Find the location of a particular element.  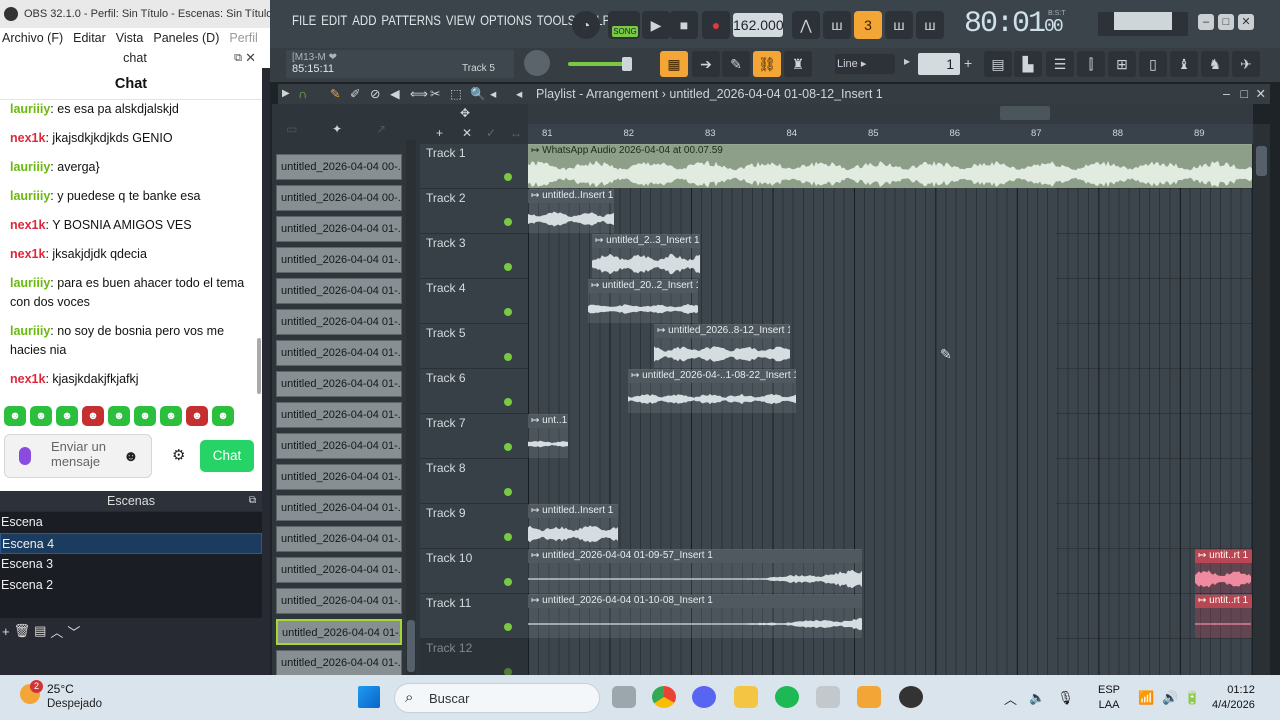

fl-menu-file: FILE is located at coordinates (304, 20).